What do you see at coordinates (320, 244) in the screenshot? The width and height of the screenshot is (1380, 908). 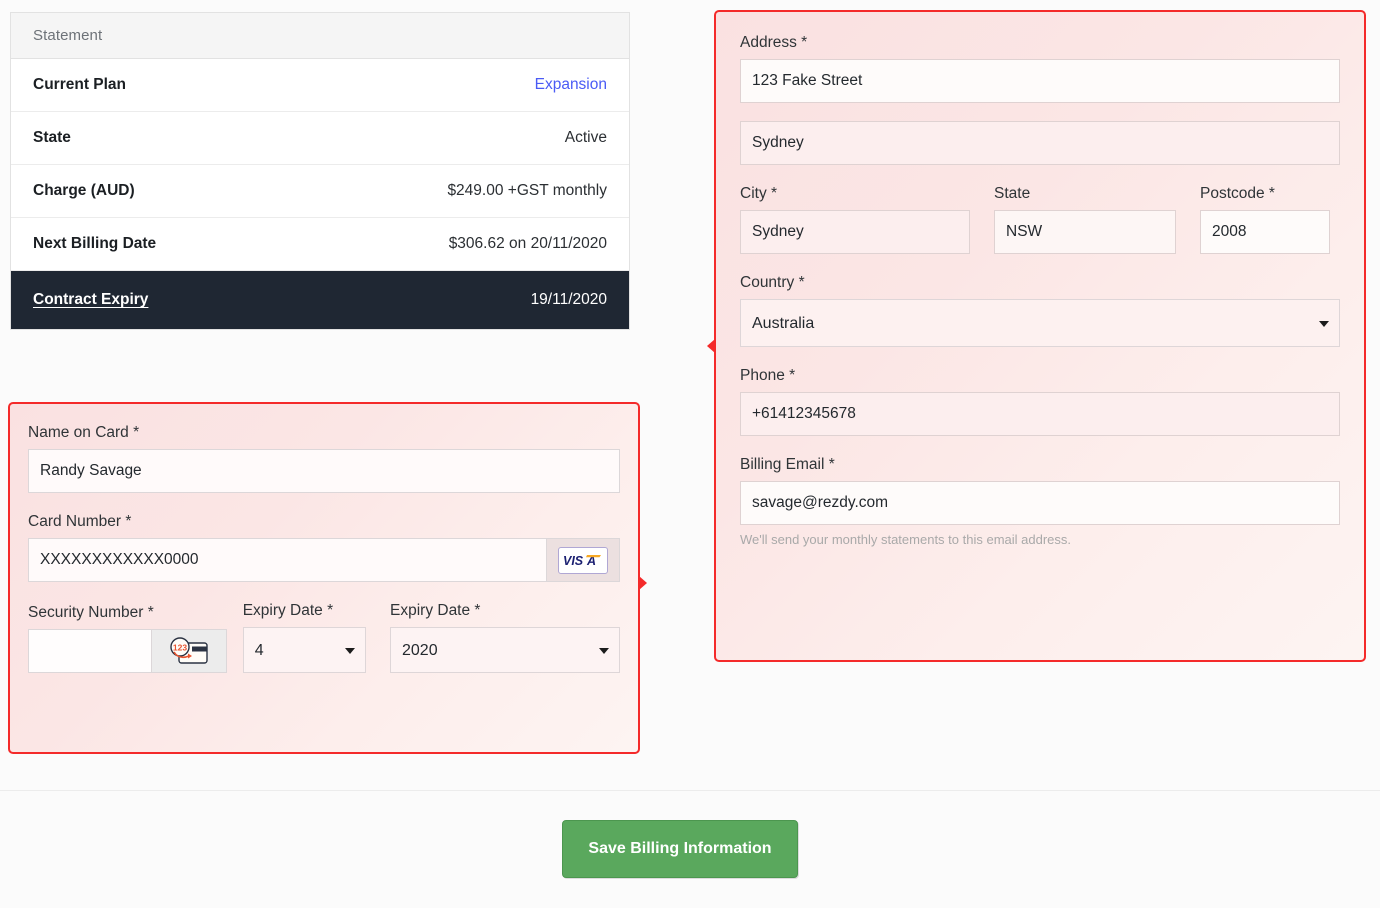 I see `table-row: Next Billing Date $306.62 on 20/11/2020` at bounding box center [320, 244].